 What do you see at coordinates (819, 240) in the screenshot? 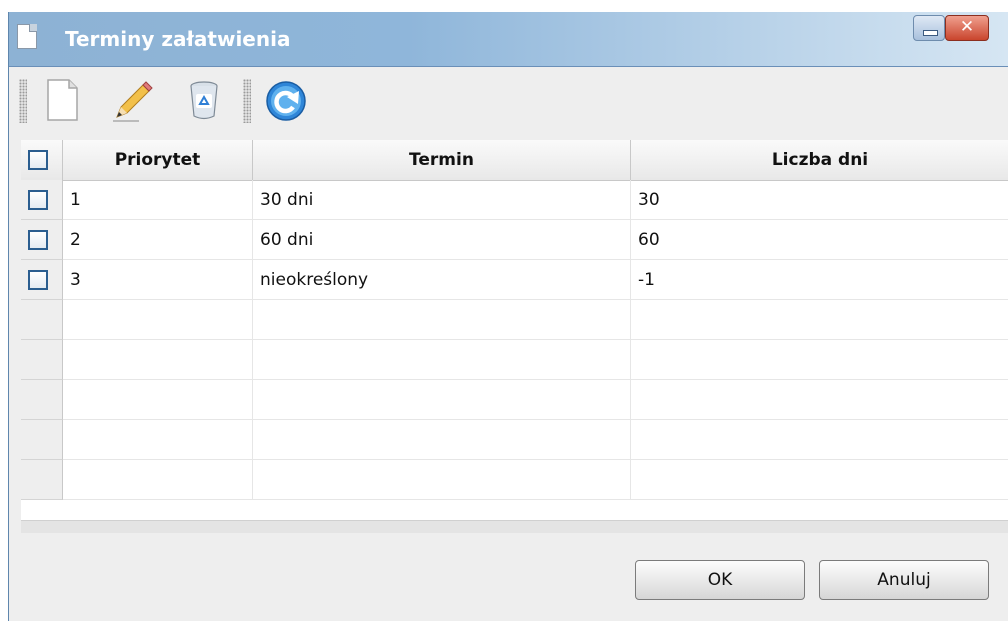
I see `cell-liczba-dni: 60` at bounding box center [819, 240].